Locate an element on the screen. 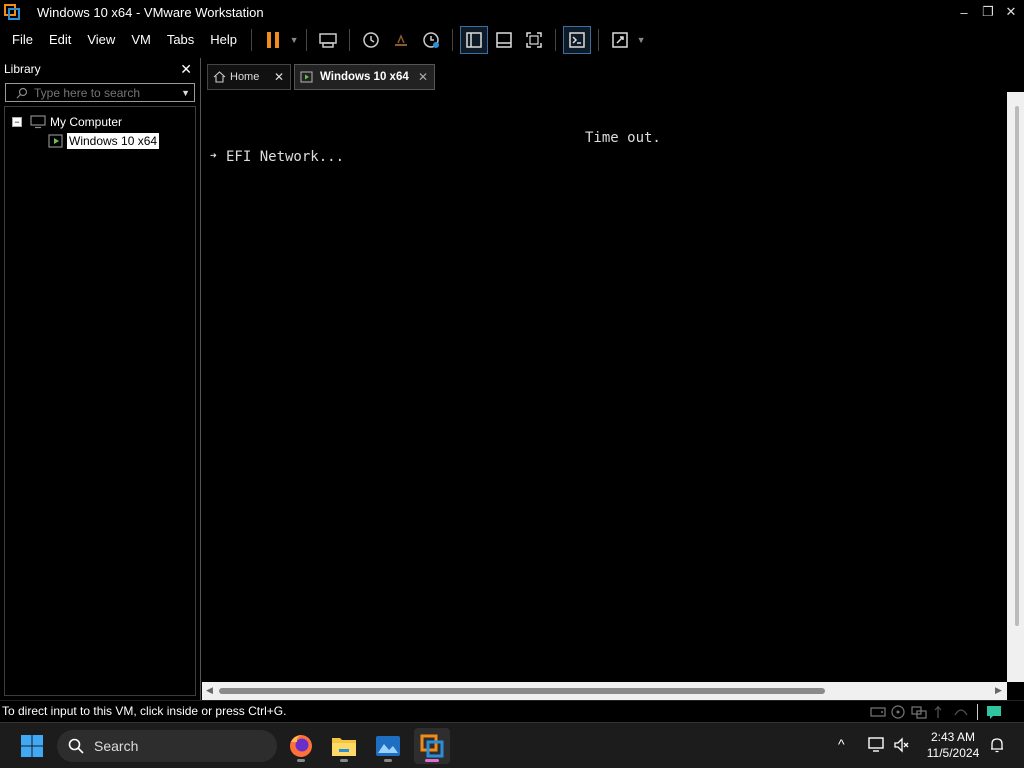 The image size is (1024, 768). show-hidden-icons-chevron: ^ is located at coordinates (841, 744).